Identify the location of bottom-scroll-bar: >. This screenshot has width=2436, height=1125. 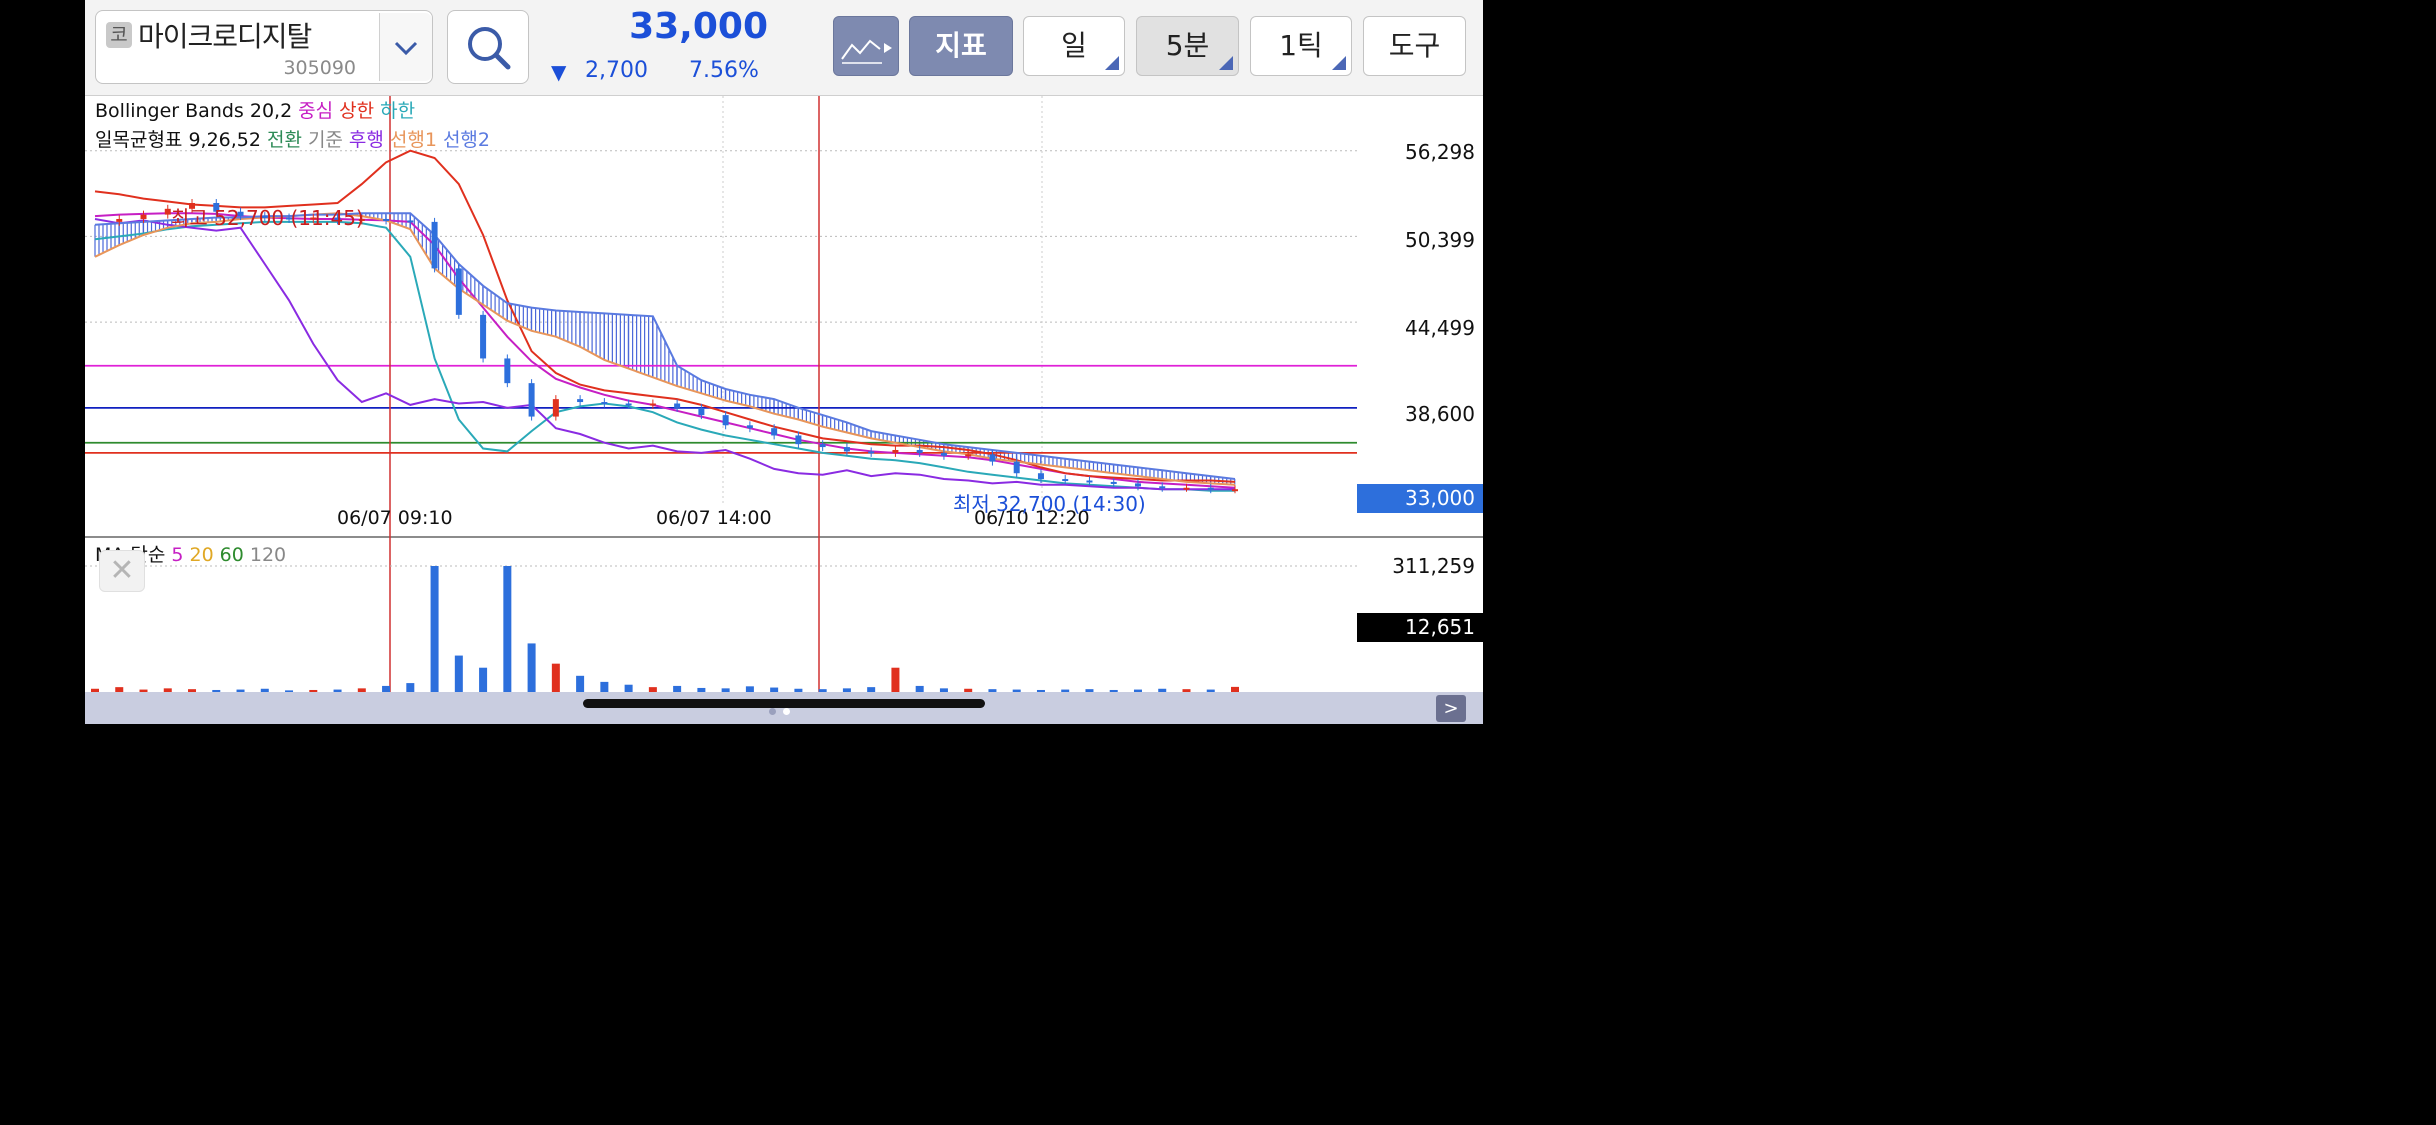
(784, 708).